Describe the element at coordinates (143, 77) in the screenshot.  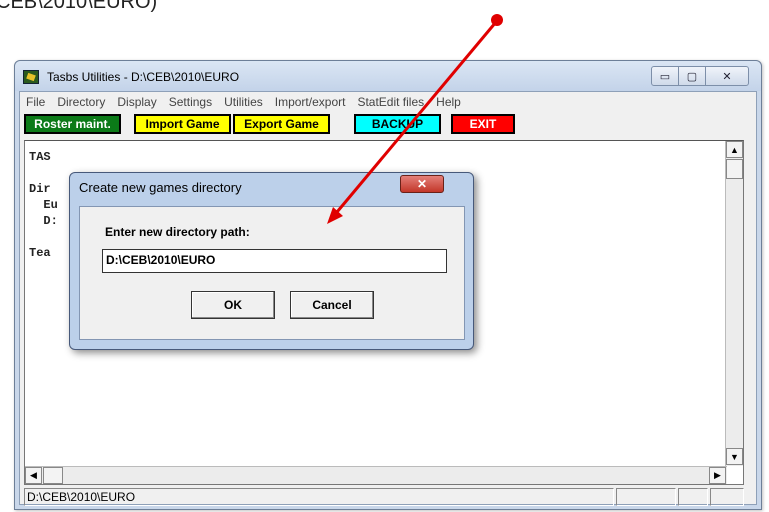
I see `window-title: Tasbs Utilities - D:\CEB\2010\EURO` at that location.